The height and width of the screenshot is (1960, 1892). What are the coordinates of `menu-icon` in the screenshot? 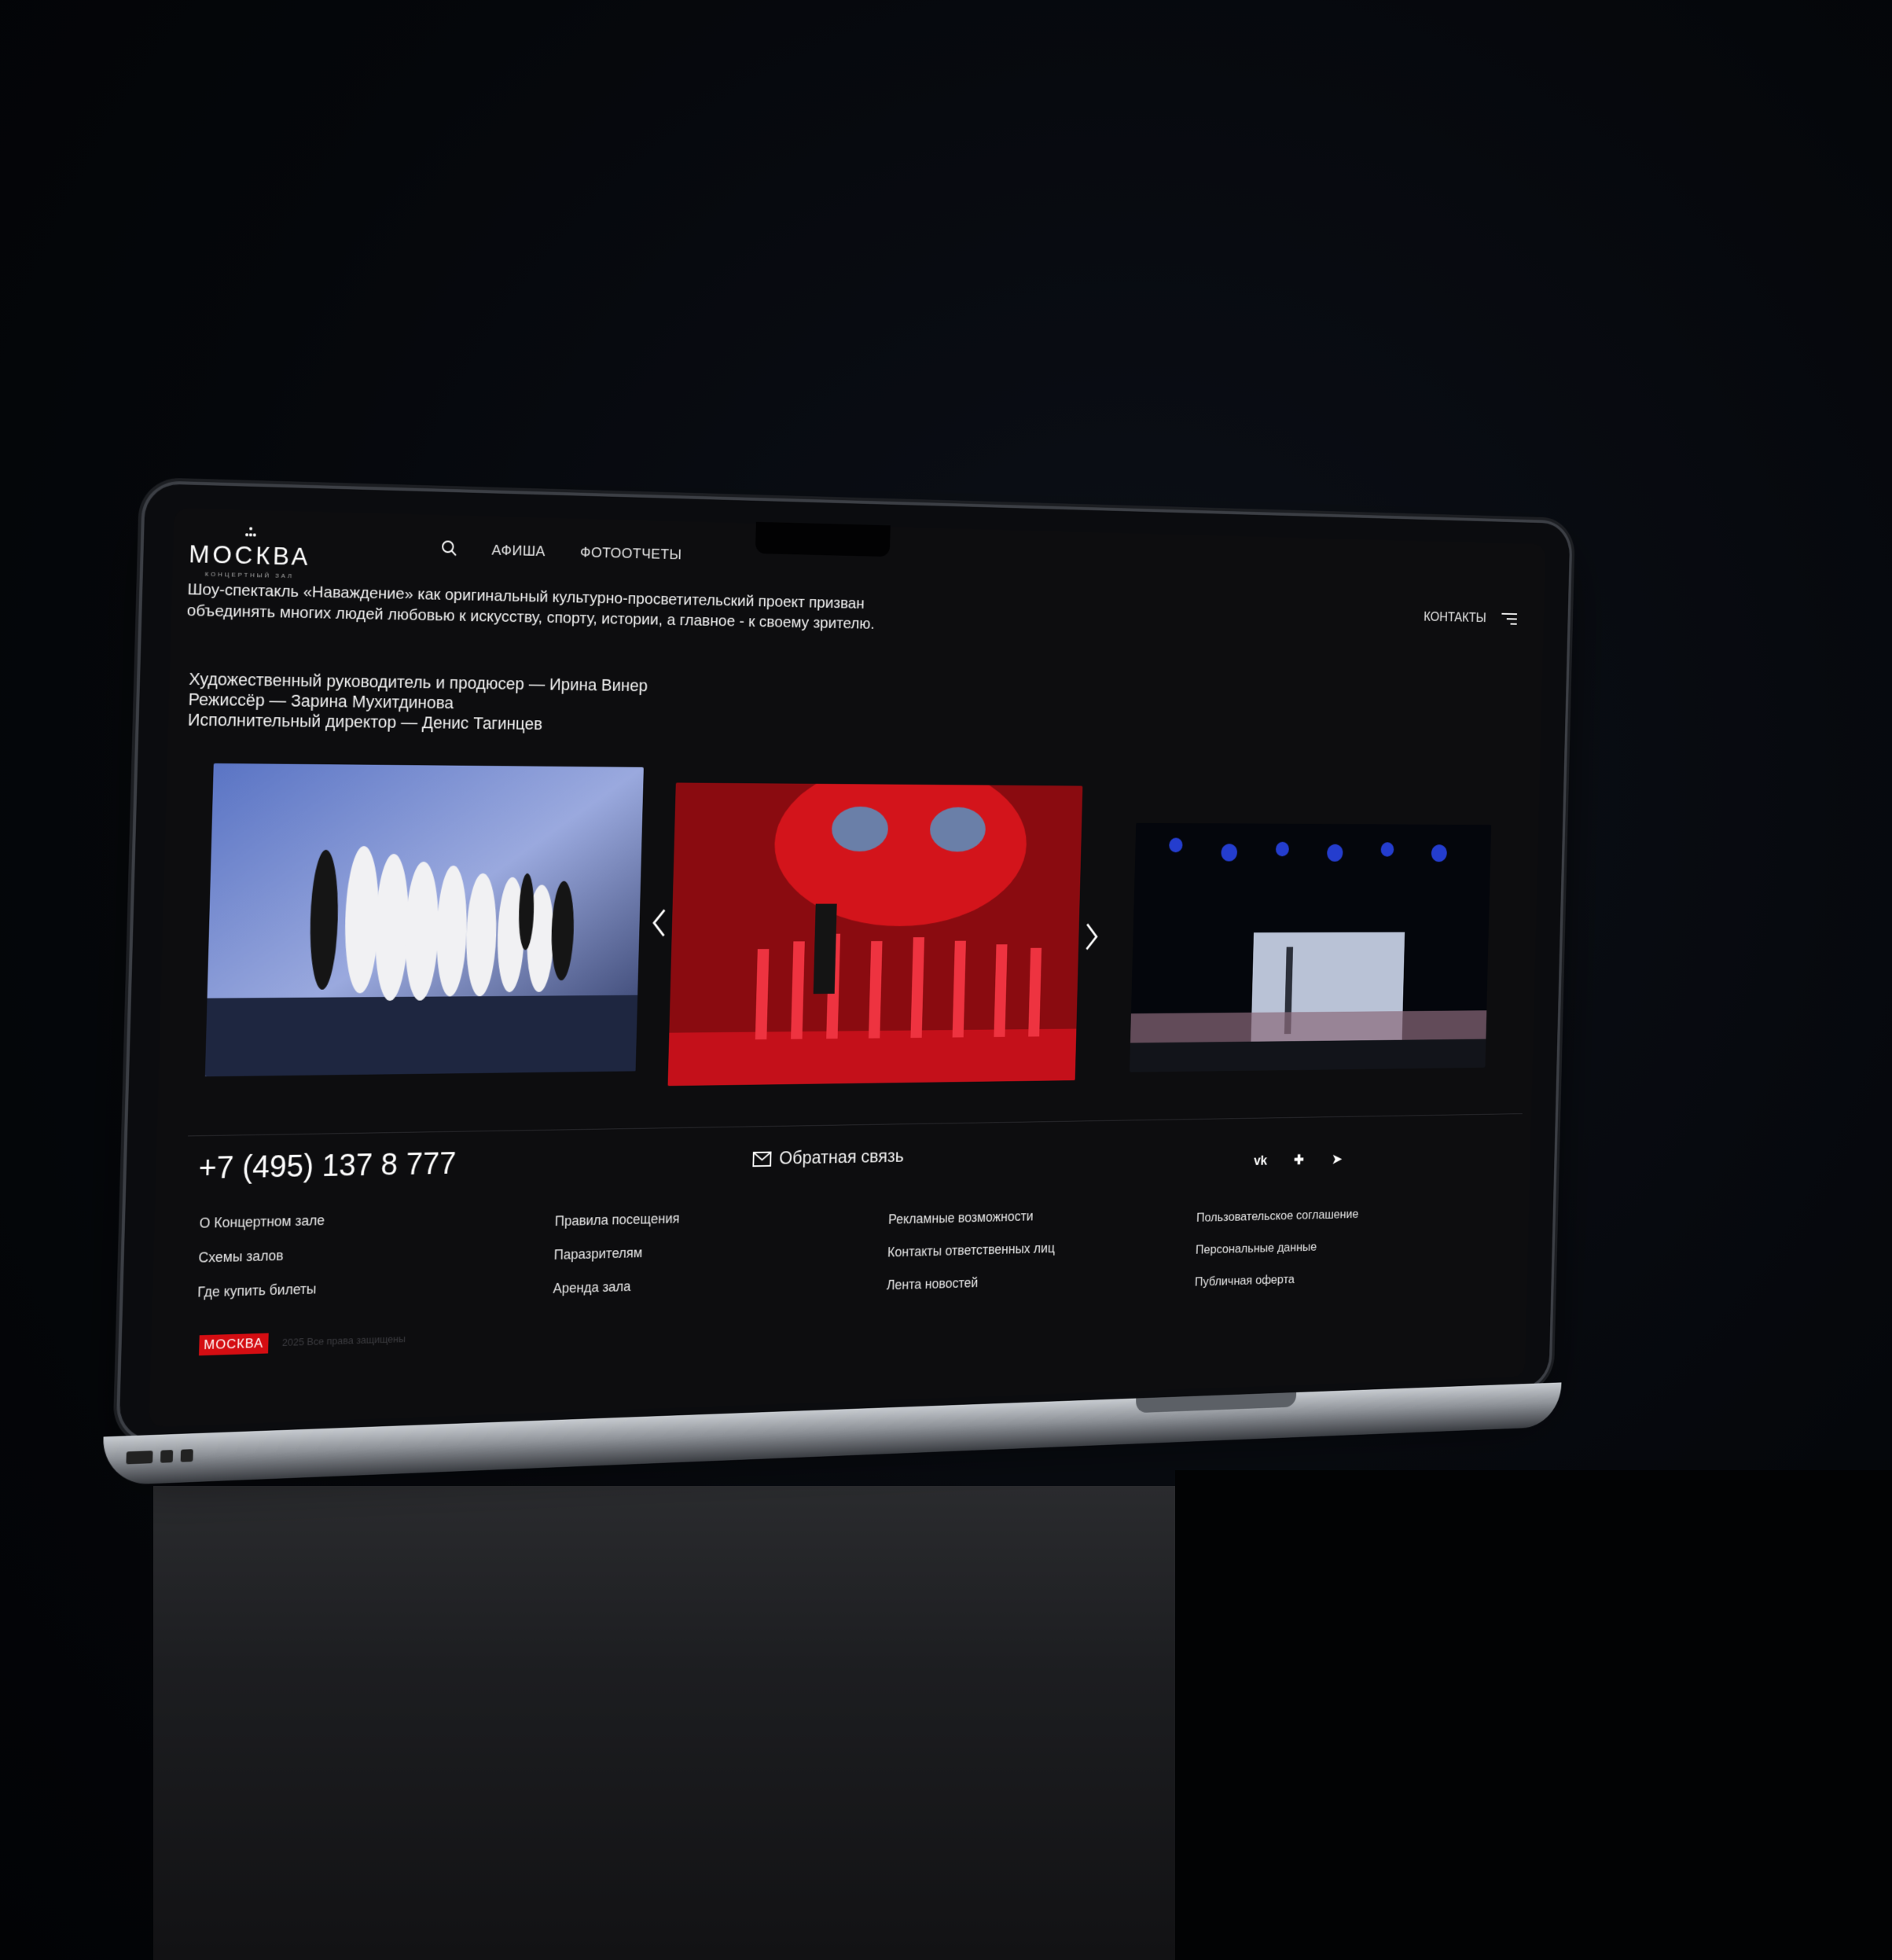 It's located at (1509, 619).